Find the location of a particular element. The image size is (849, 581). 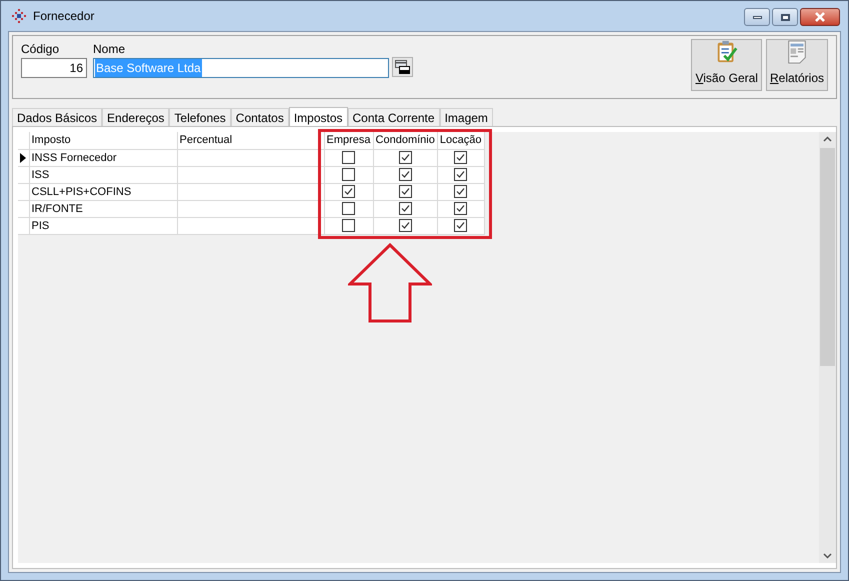

column-header: Condomínio is located at coordinates (405, 140).